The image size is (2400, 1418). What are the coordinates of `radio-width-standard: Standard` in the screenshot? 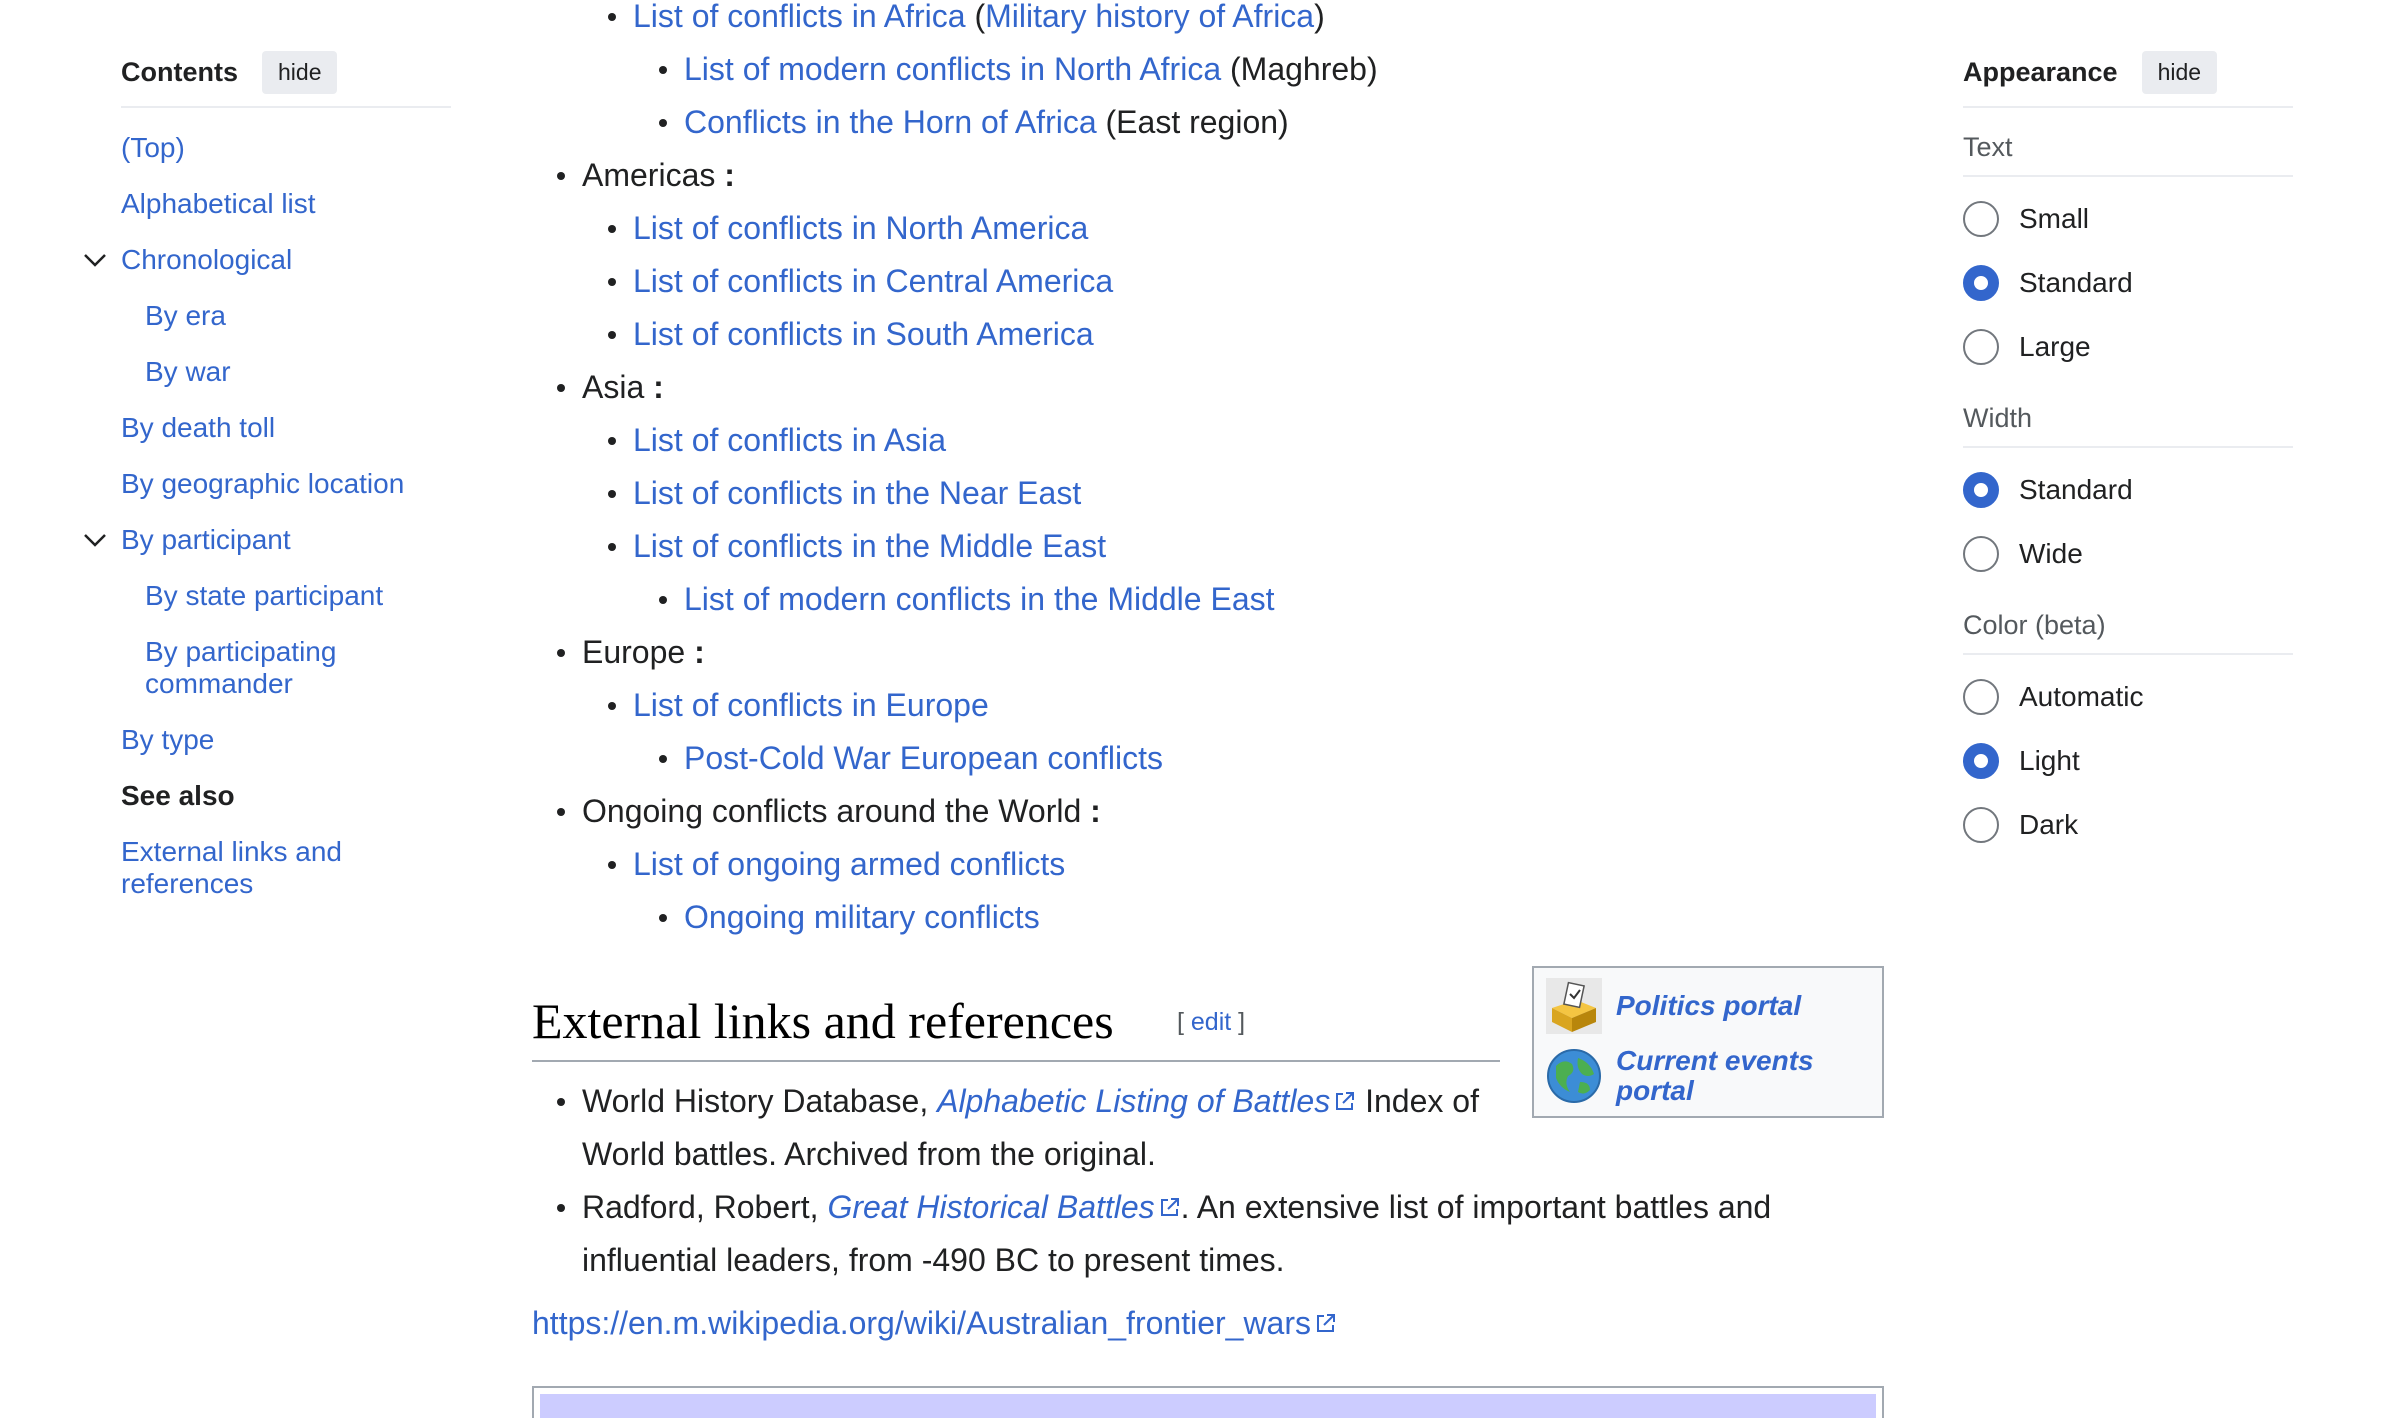 It's located at (2128, 490).